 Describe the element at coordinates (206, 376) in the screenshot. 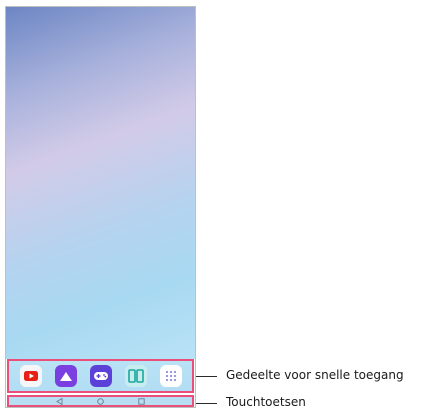

I see `quick-access-callout-line` at that location.